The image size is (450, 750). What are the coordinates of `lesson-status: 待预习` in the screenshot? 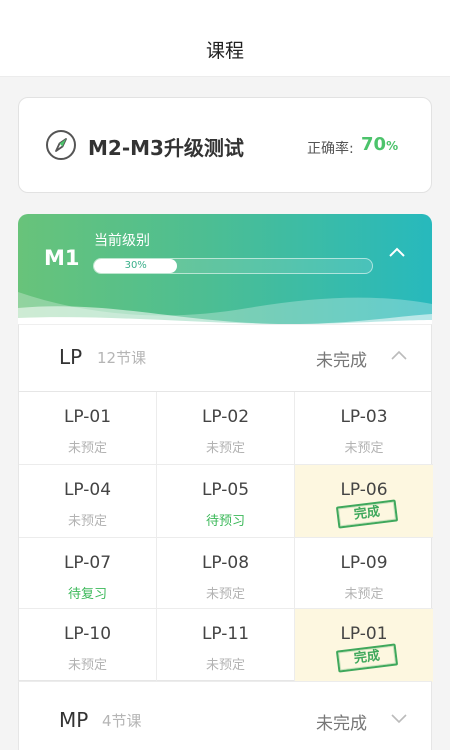 It's located at (225, 521).